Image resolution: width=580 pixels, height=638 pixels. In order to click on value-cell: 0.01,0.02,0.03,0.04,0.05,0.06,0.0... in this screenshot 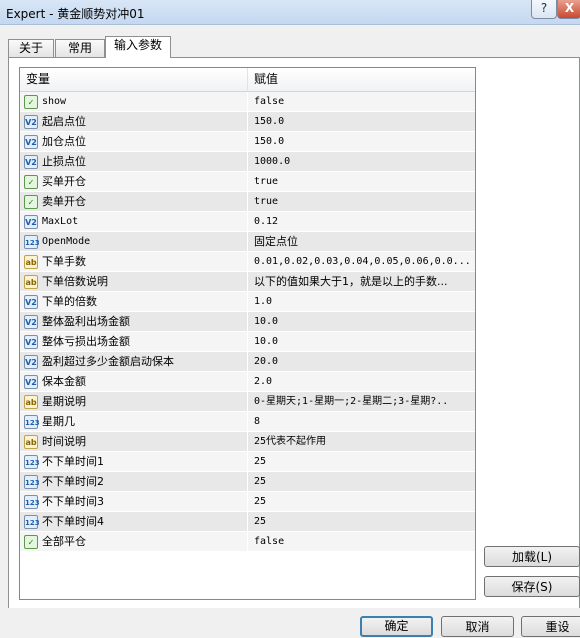, I will do `click(361, 261)`.